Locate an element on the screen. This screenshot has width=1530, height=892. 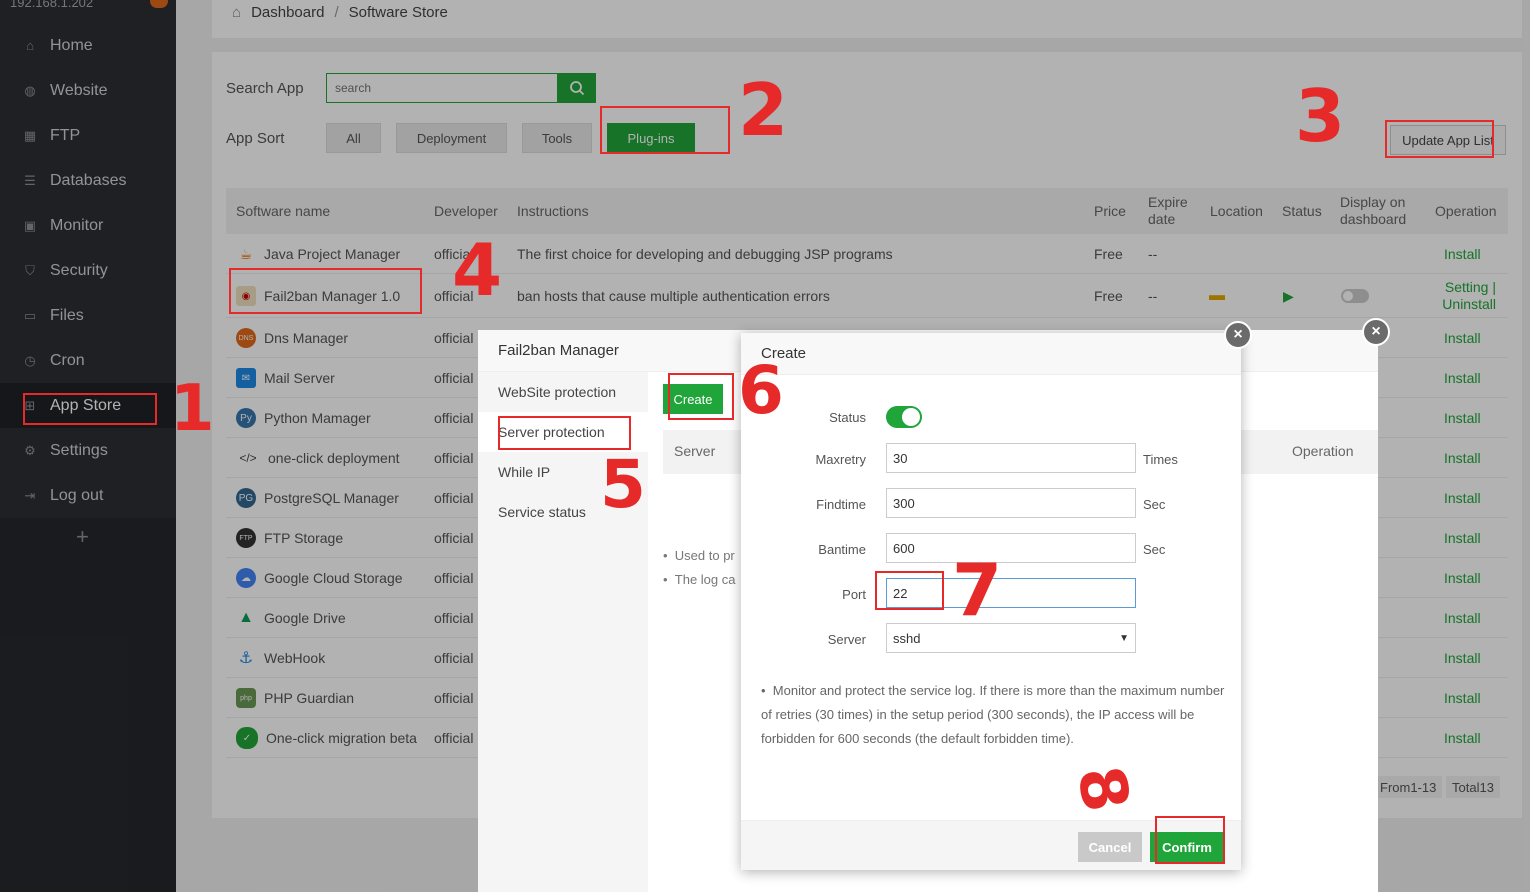
maxretry-input: 30 is located at coordinates (1011, 458).